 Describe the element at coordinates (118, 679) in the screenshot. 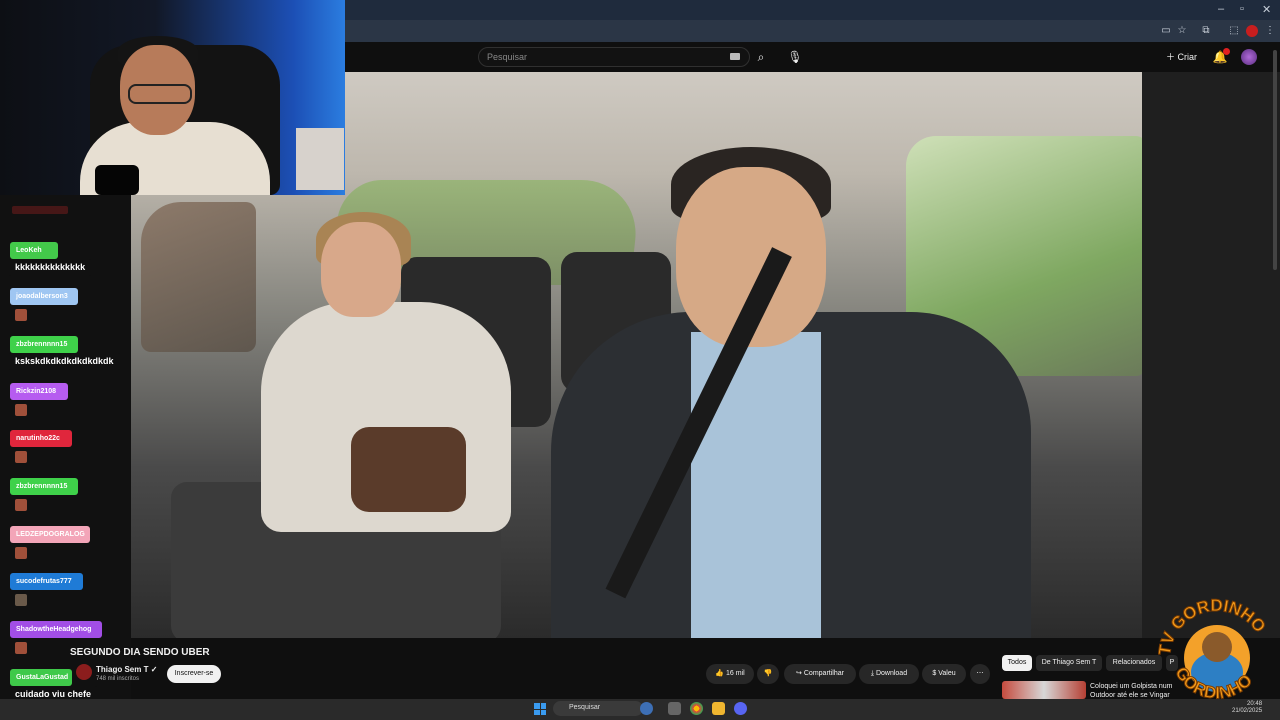

I see `channel-subscribers: 748 mil inscritos` at that location.